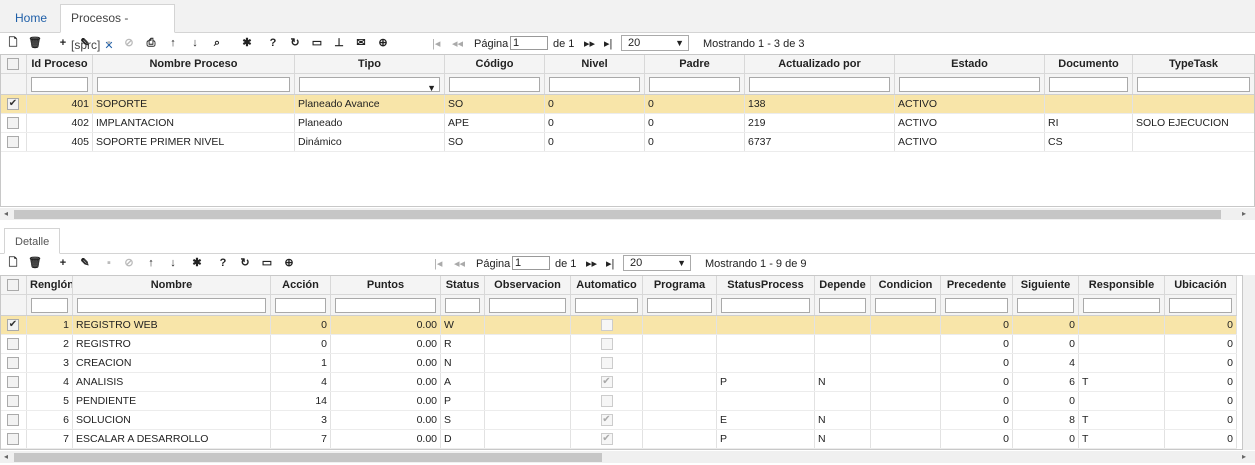 This screenshot has height=465, width=1255. What do you see at coordinates (619, 439) in the screenshot?
I see `table-row: 7 ESCALAR A DESARROLLO 7 0.00 D ✔ P N 0 0 T 0` at bounding box center [619, 439].